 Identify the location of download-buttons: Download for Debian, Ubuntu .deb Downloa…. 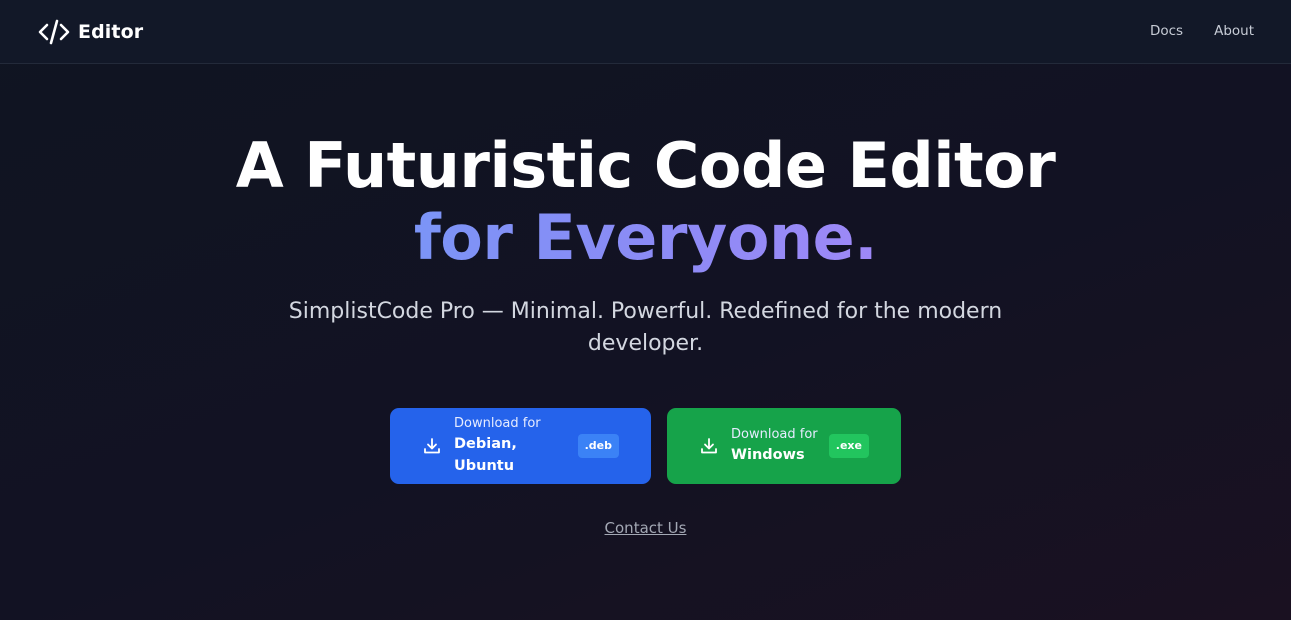
(645, 446).